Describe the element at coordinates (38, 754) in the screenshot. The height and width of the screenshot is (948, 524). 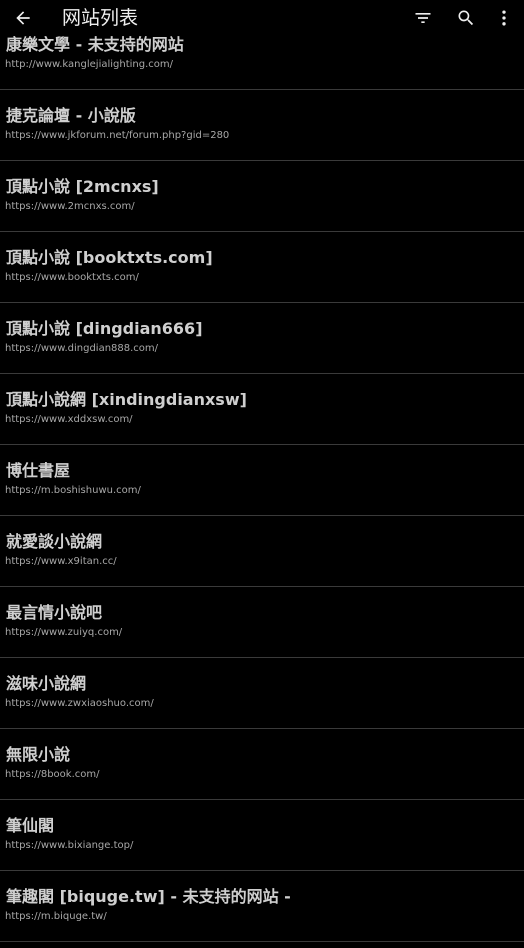
I see `site-name: 無限小說` at that location.